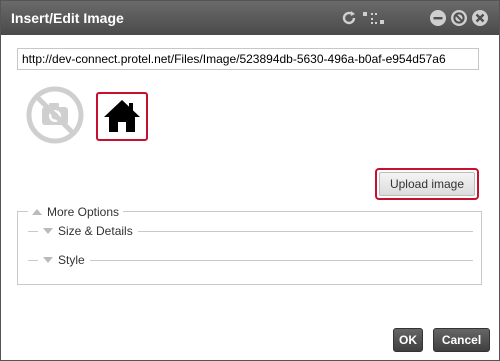 The width and height of the screenshot is (500, 361). I want to click on upload-image-button: Upload image, so click(427, 184).